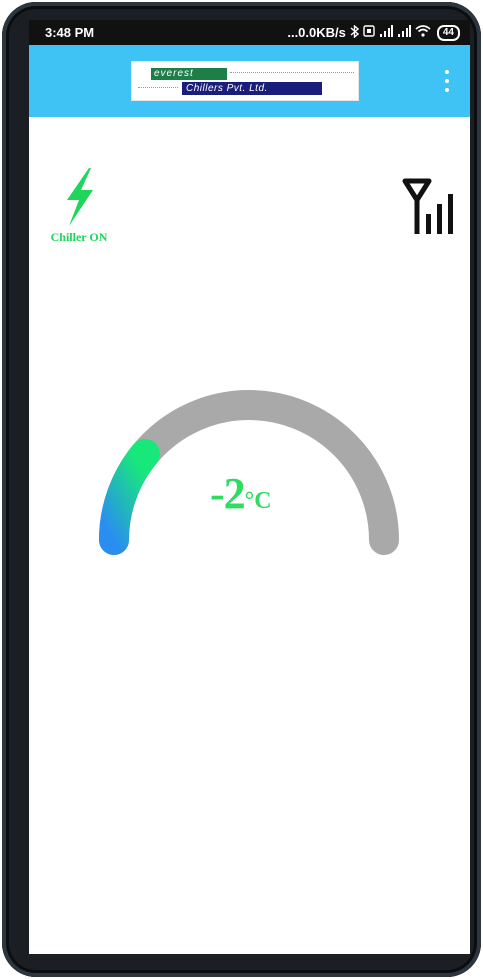  I want to click on chiller-status-label: Chiller ON, so click(79, 237).